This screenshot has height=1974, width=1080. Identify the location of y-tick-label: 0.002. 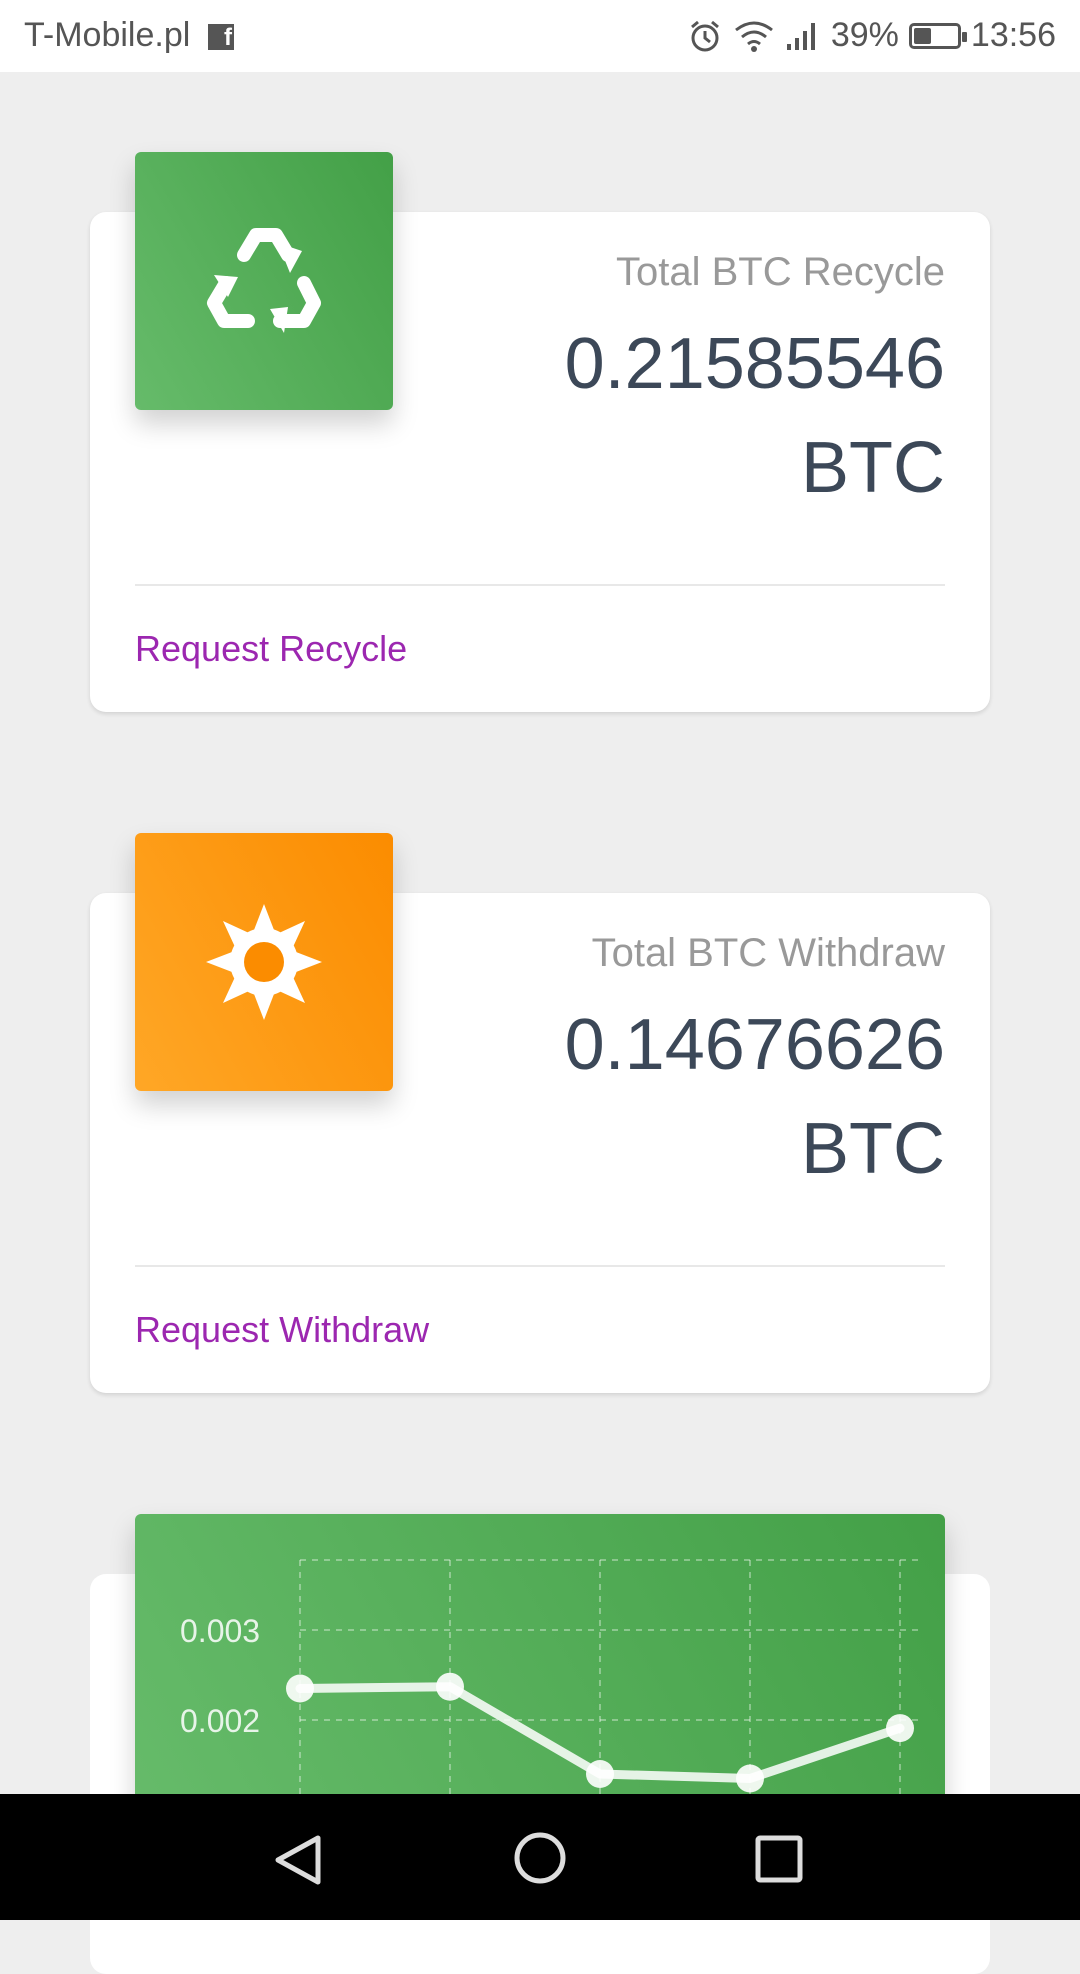
(220, 1721).